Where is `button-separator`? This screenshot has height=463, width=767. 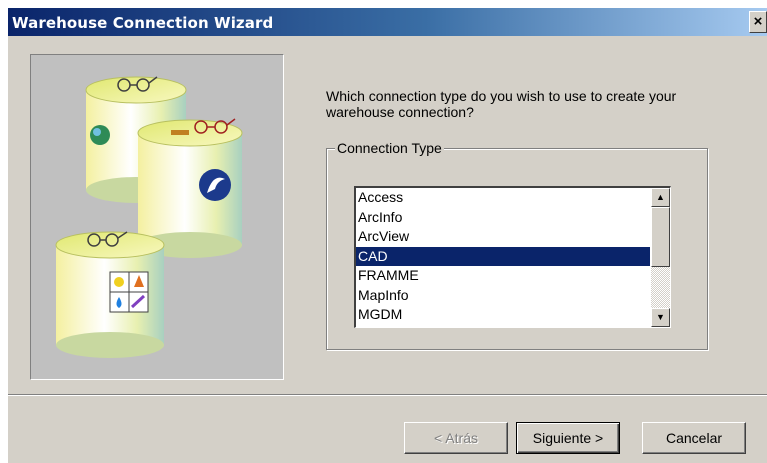 button-separator is located at coordinates (387, 395).